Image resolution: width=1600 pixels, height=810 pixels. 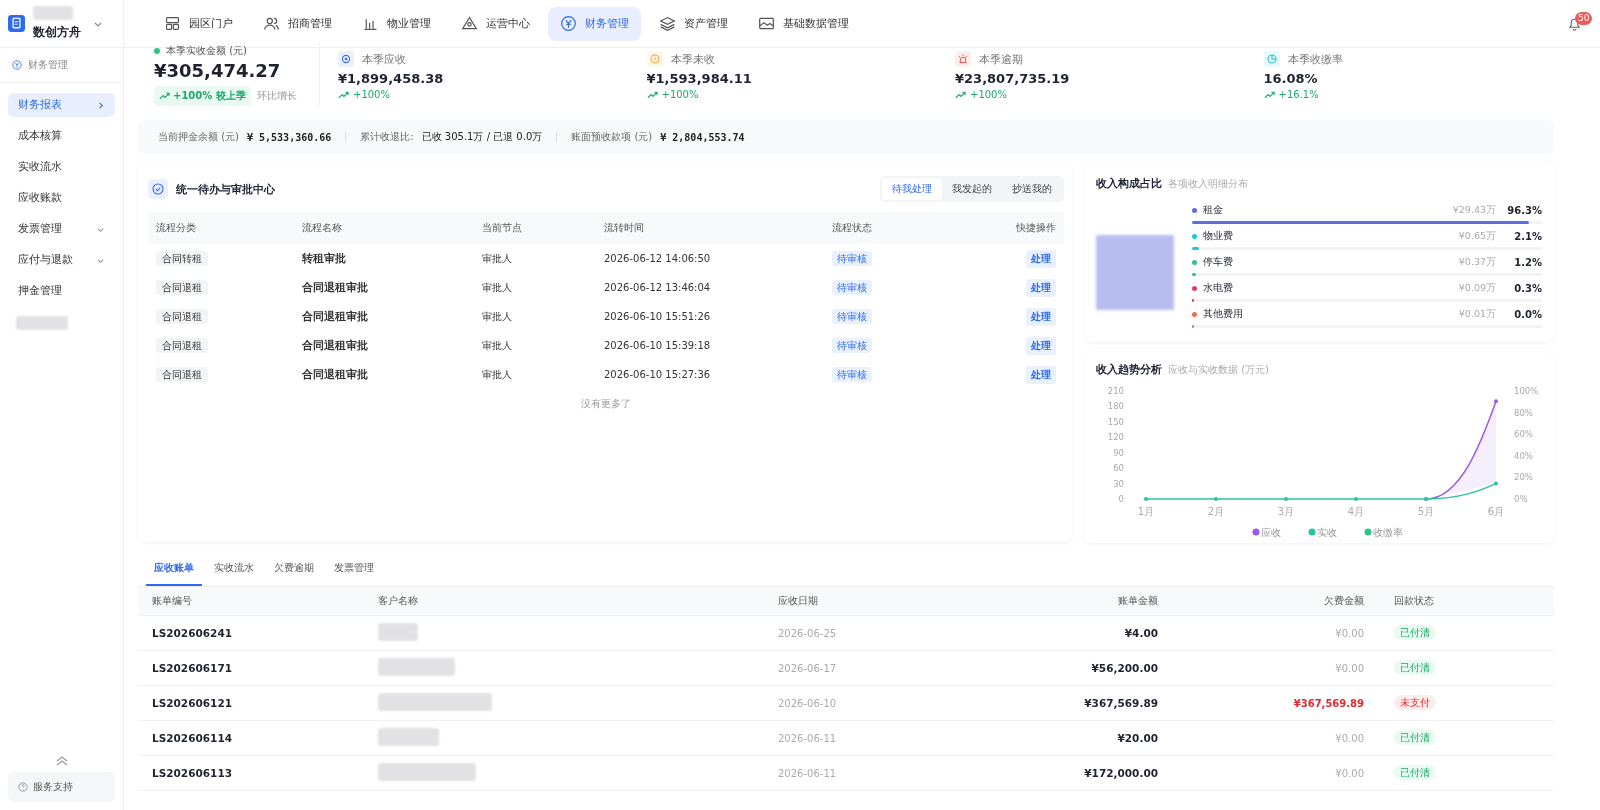 What do you see at coordinates (391, 78) in the screenshot?
I see `stat-value: ¥1,899,458.38` at bounding box center [391, 78].